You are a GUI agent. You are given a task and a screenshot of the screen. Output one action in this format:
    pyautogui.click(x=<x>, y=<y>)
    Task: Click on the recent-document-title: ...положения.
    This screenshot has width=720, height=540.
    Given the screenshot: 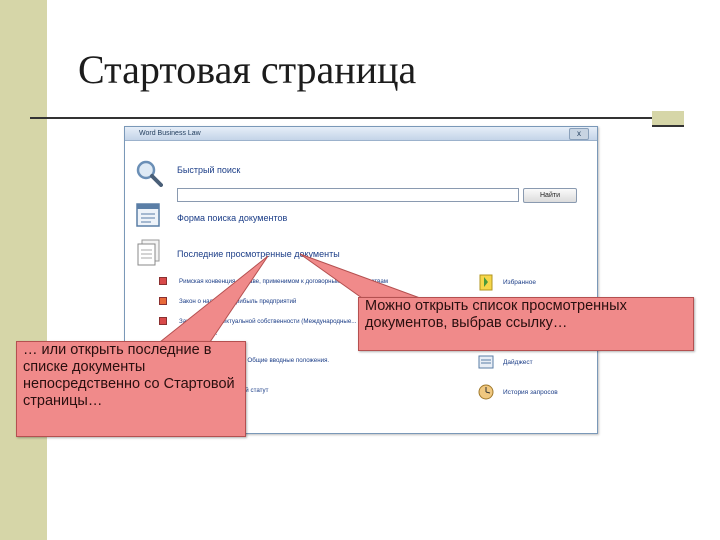 What is the action you would take?
    pyautogui.click(x=198, y=333)
    